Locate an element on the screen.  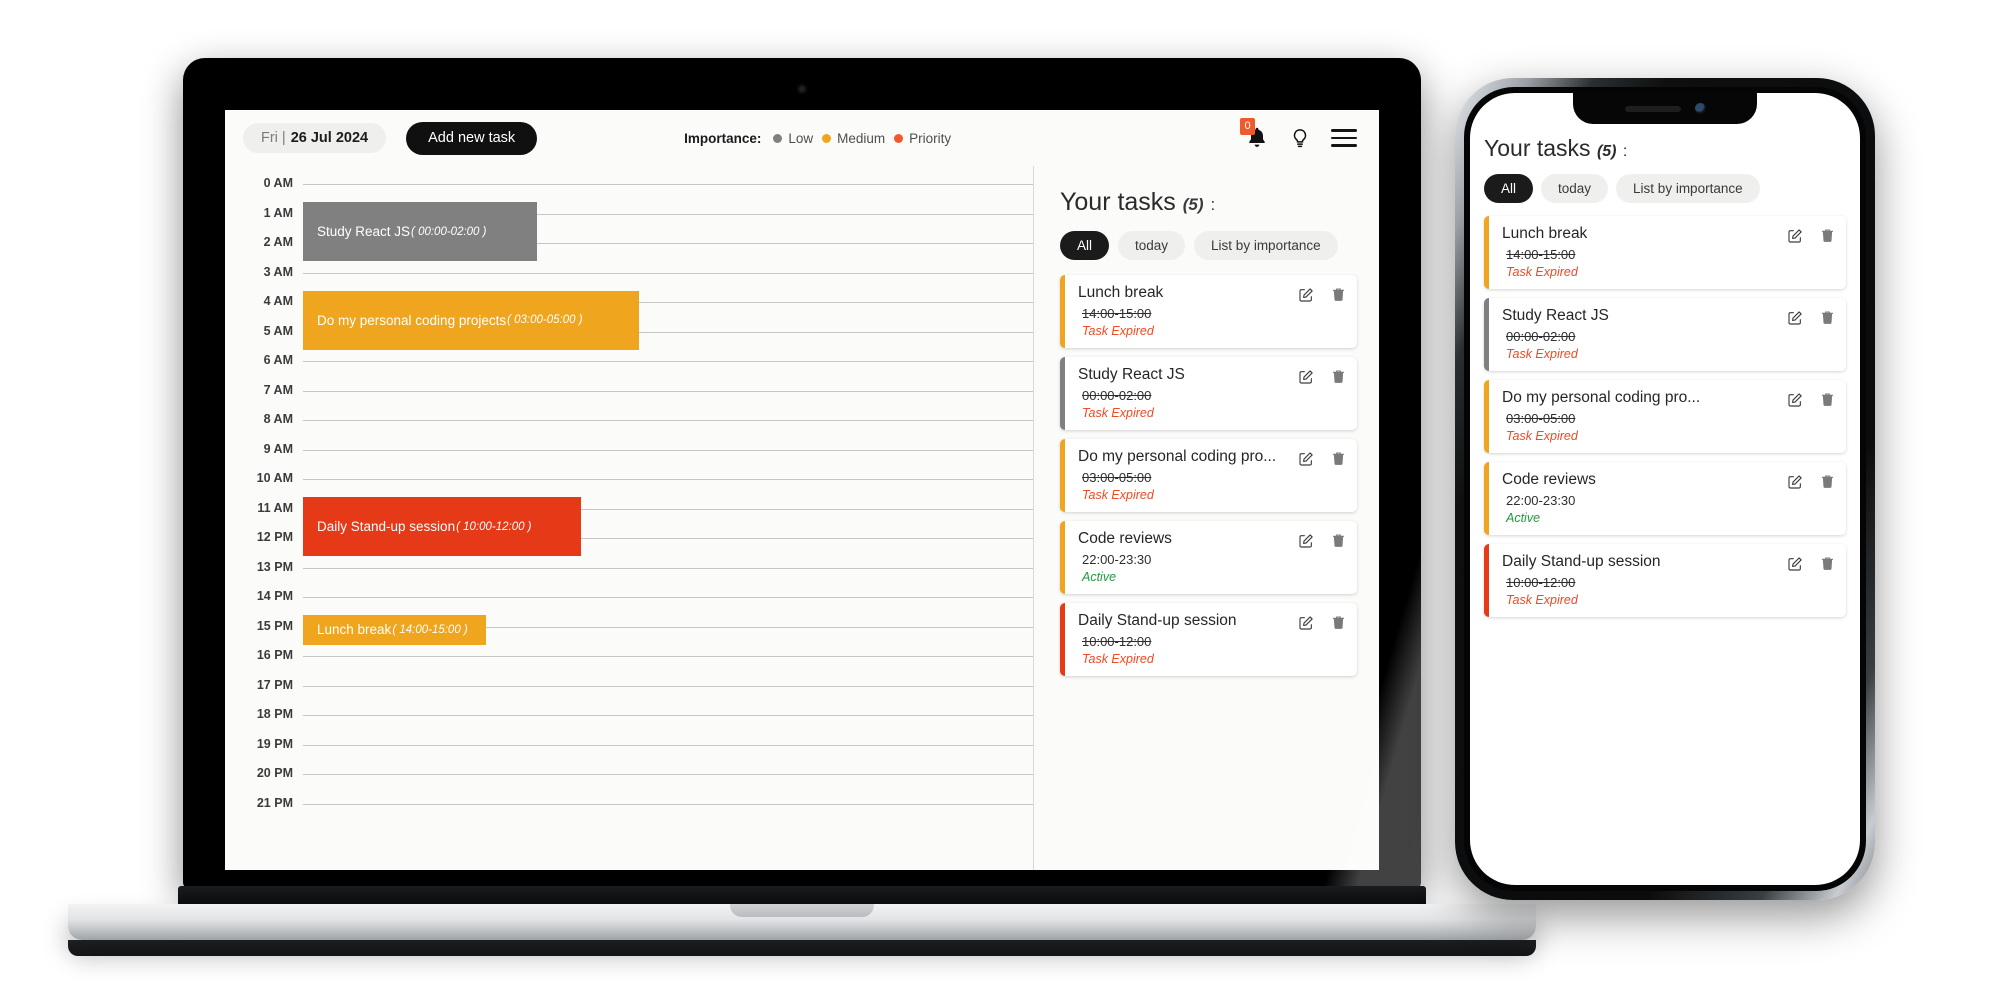
phone-front-camera-icon is located at coordinates (1700, 108).